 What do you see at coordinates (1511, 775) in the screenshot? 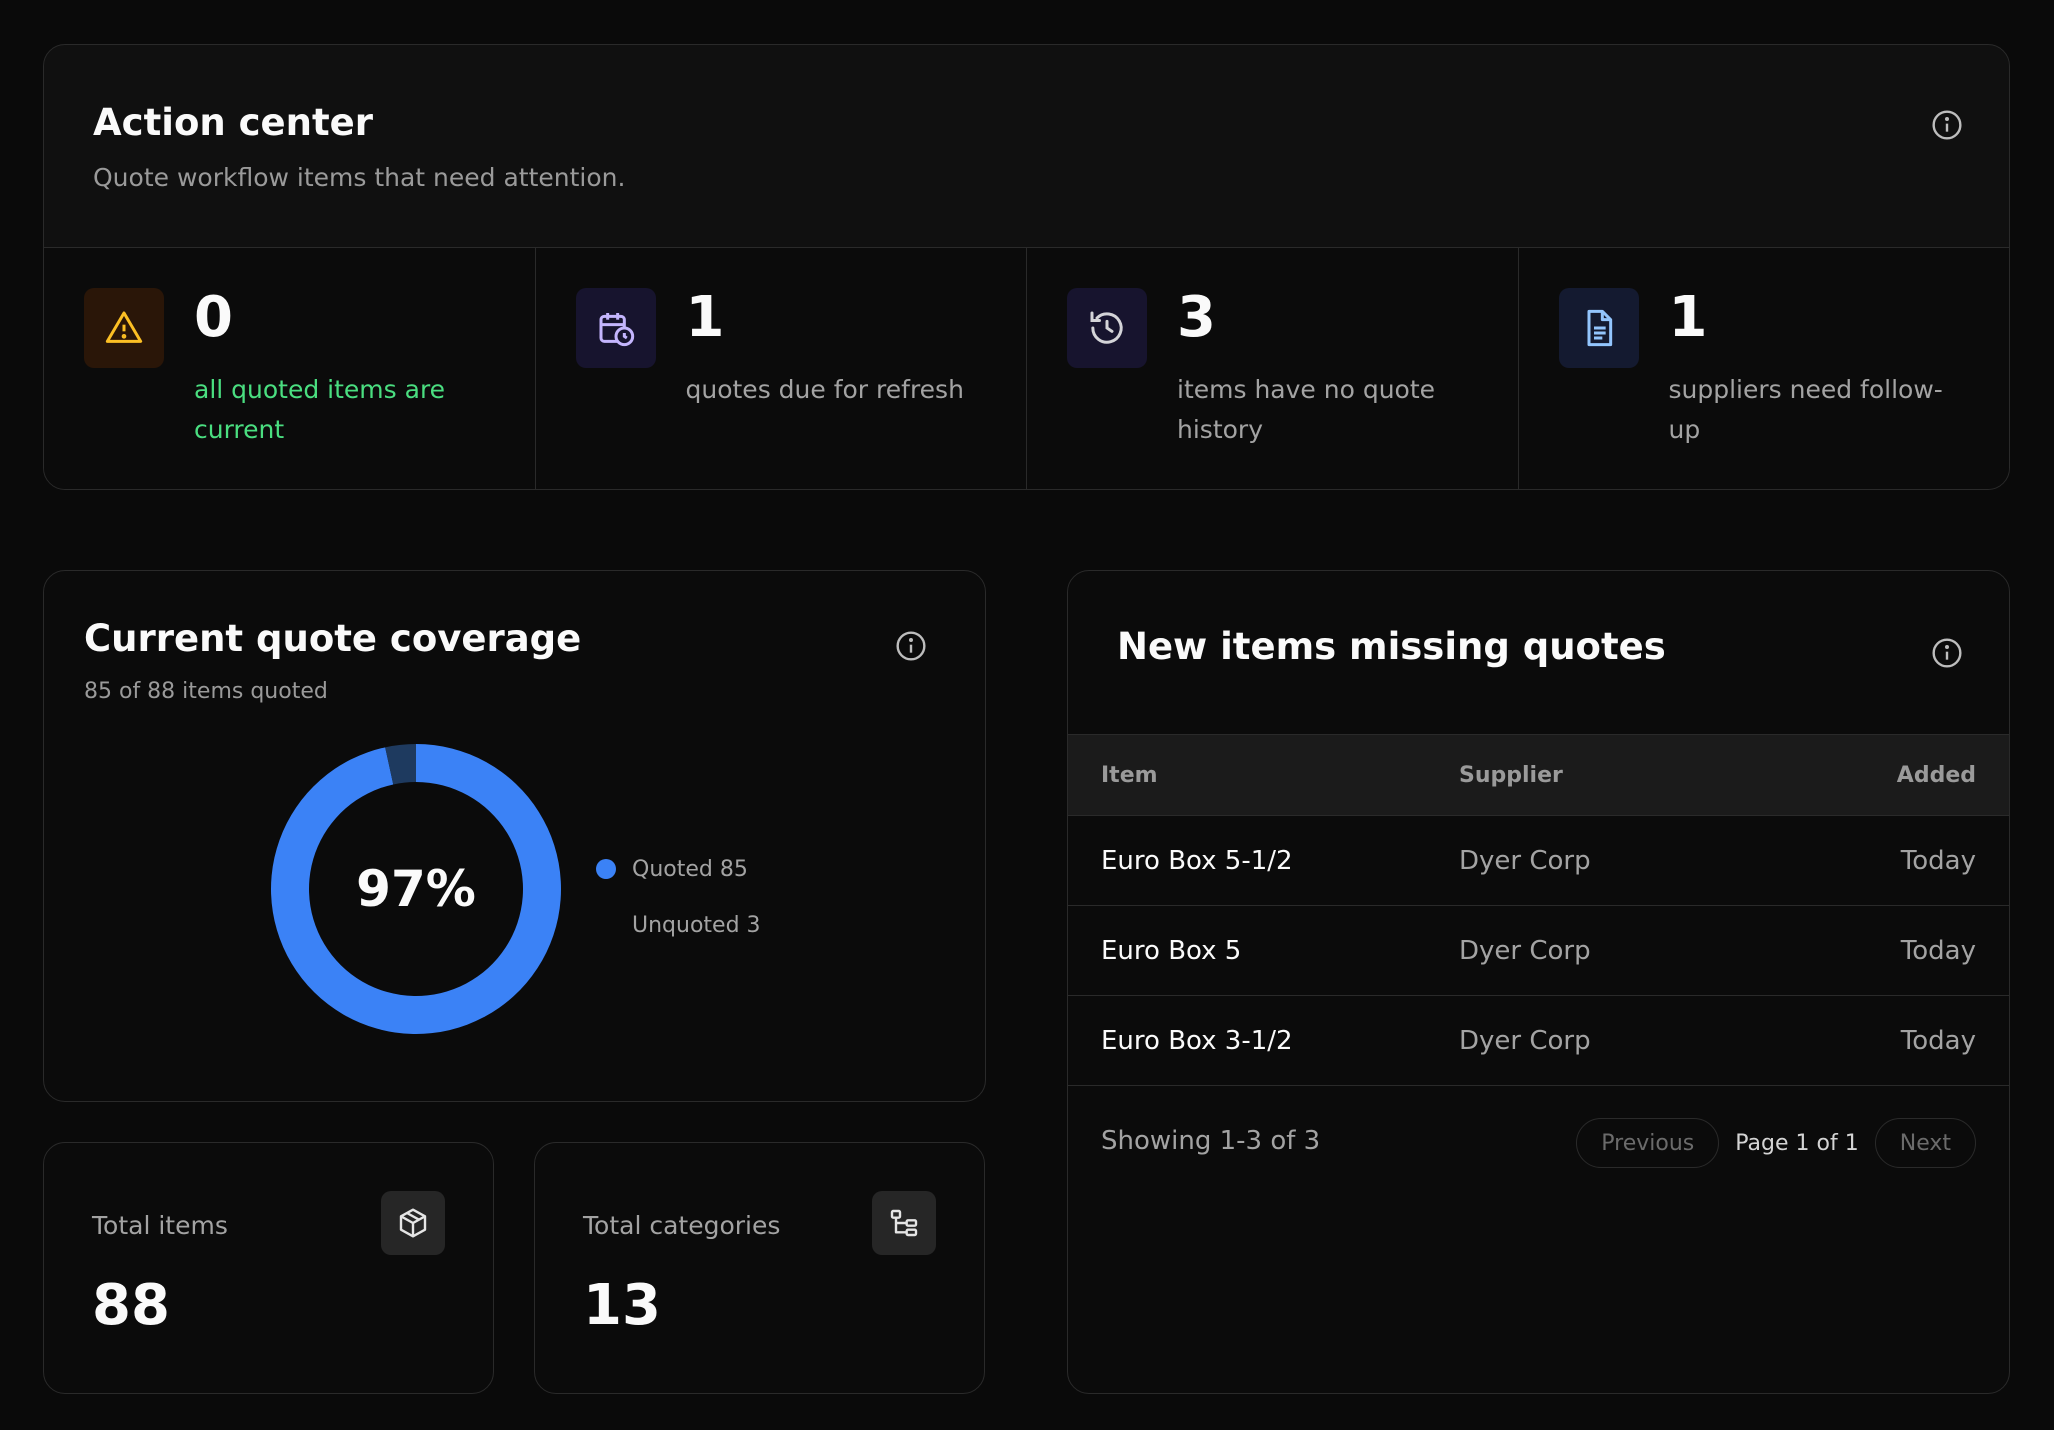
I see `column-header-supplier: Supplier` at bounding box center [1511, 775].